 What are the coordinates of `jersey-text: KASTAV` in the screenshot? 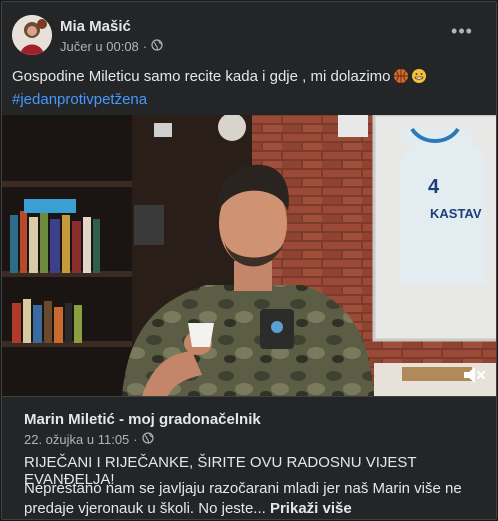 It's located at (456, 213).